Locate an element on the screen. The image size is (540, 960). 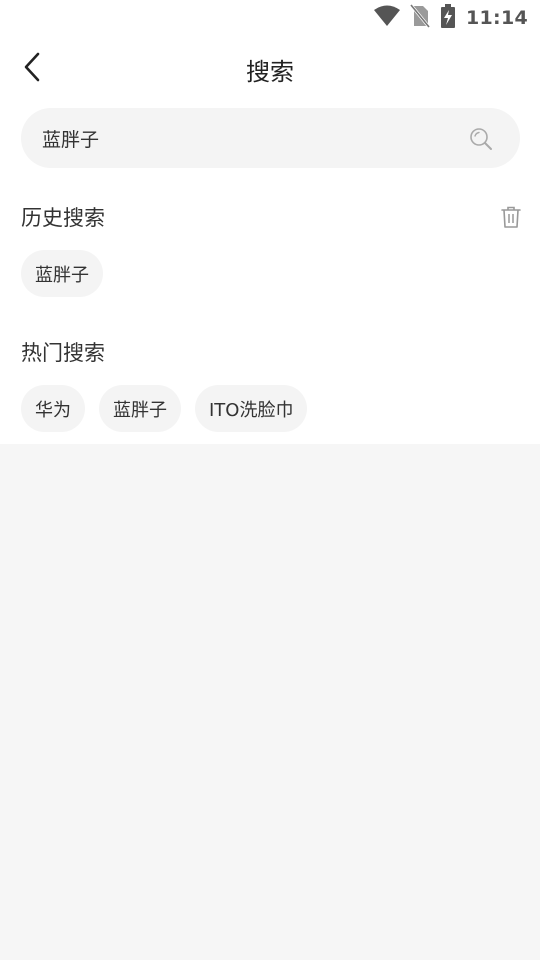
history-chip: 蓝胖子 is located at coordinates (62, 273).